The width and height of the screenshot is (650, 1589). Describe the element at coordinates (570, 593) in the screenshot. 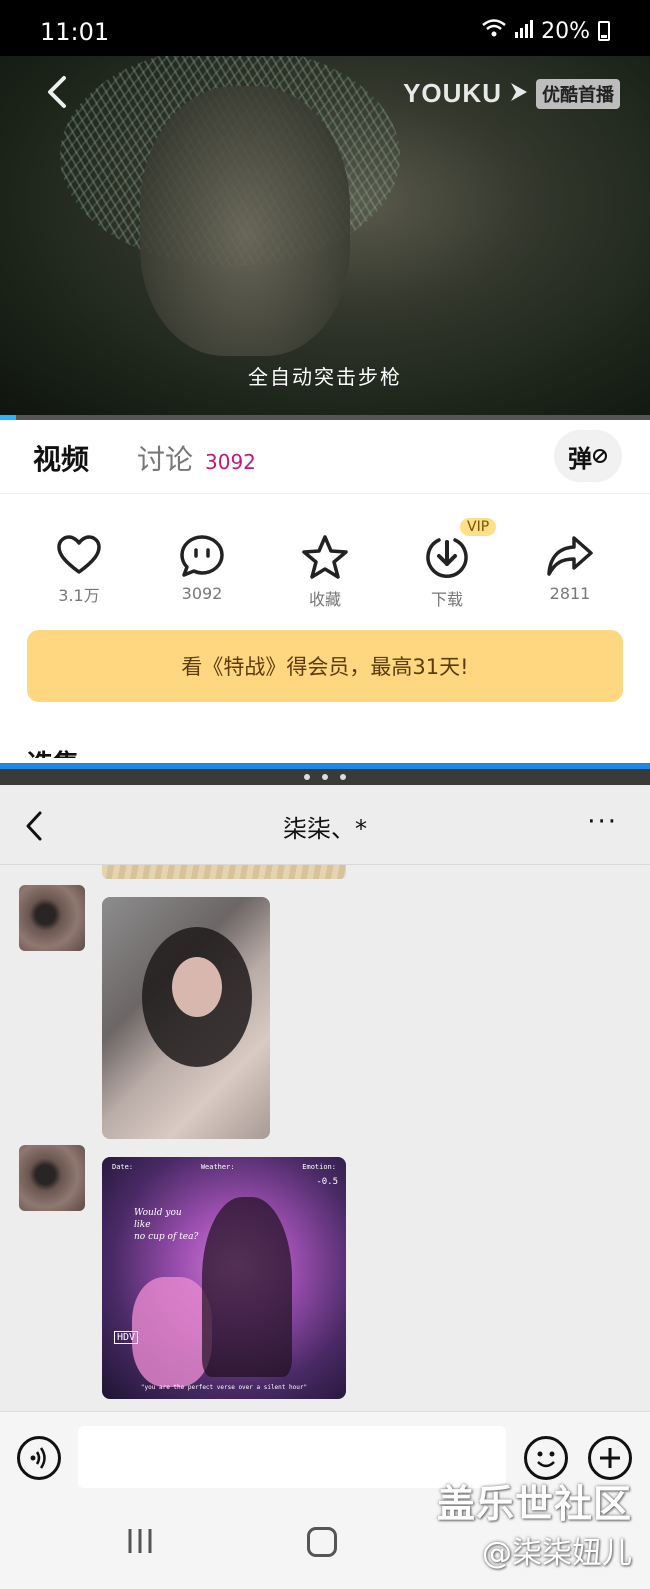

I see `share-count: 2811` at that location.